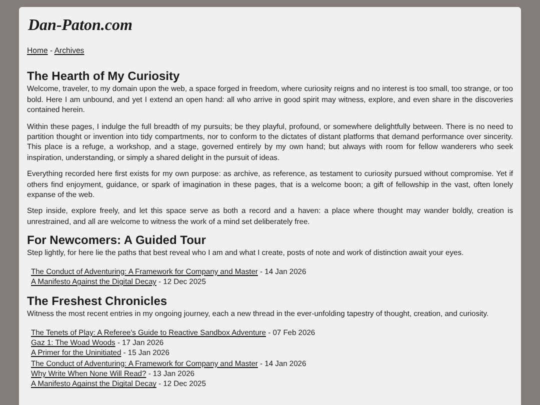 The image size is (540, 405). I want to click on section-heading: The Hearth of My Curiosity, so click(104, 76).